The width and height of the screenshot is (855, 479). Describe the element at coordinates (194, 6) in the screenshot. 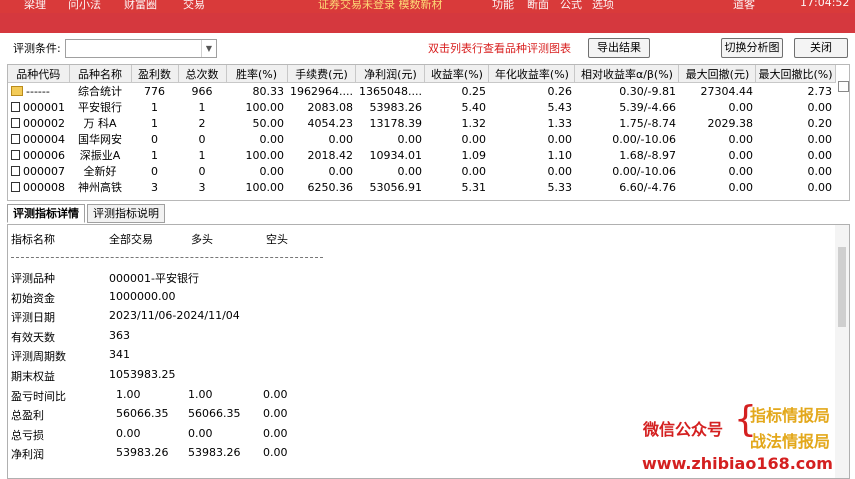

I see `menu-item: 交易` at that location.